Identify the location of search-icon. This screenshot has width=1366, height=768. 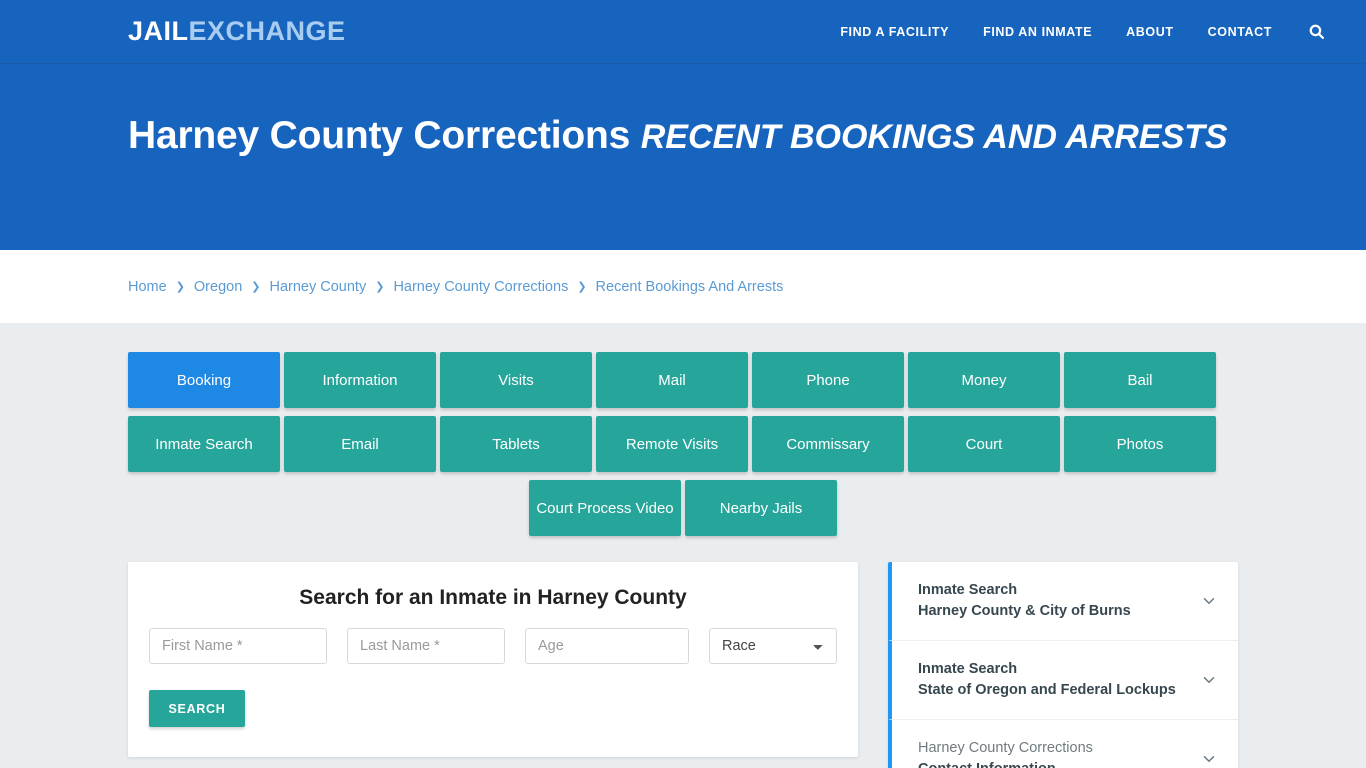
(1316, 32).